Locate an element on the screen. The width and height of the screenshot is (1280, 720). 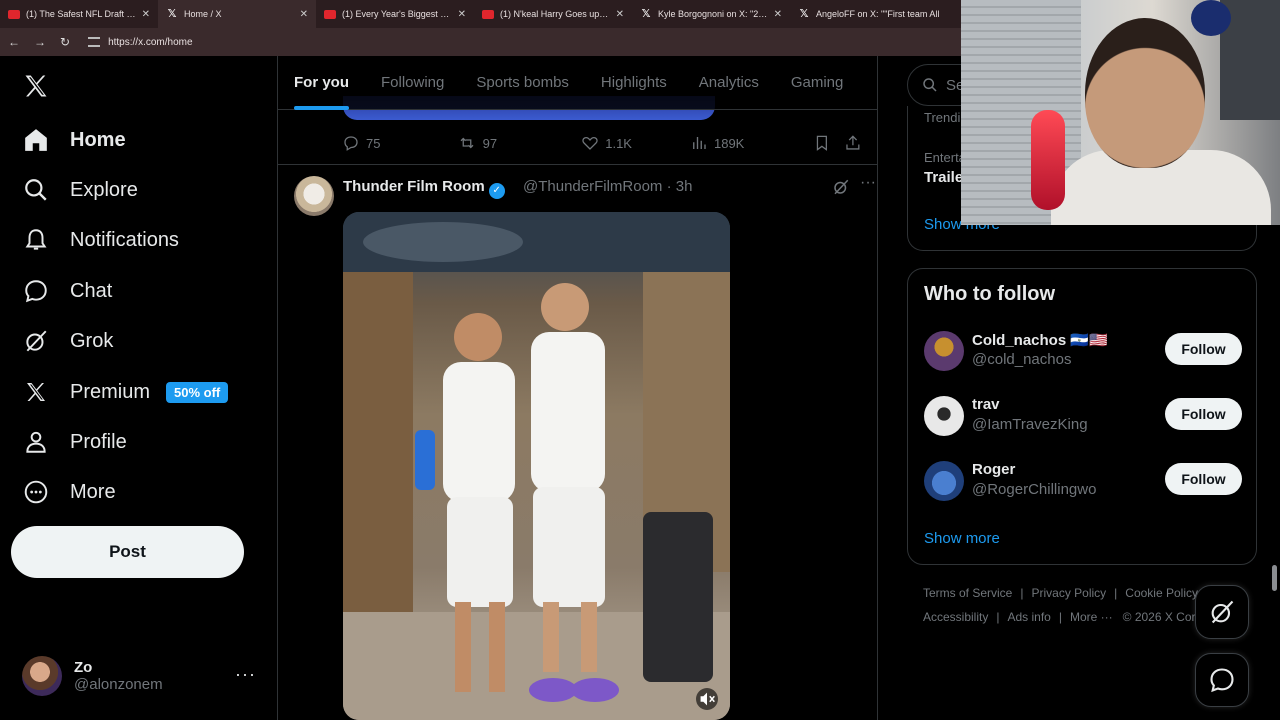
heart-icon is located at coordinates (590, 143).